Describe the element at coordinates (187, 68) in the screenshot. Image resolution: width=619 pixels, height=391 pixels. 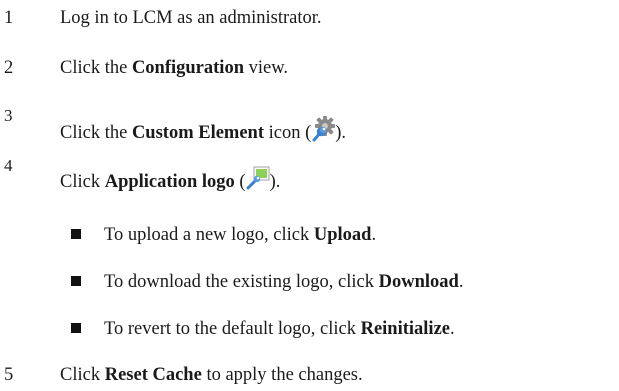
I see `ui-term-configuration: Configuration` at that location.